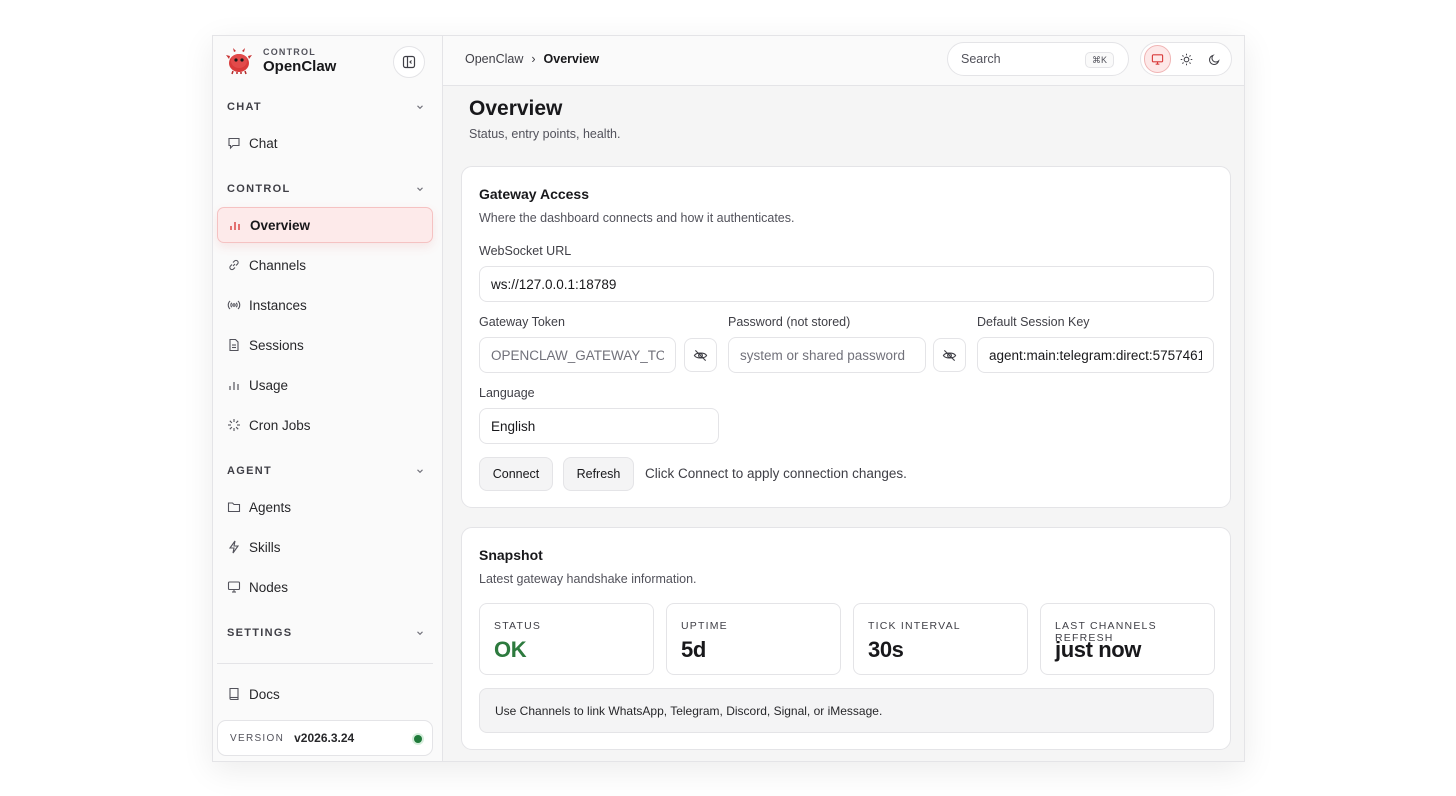  What do you see at coordinates (325, 265) in the screenshot?
I see `sidebar-item-channels: Channels` at bounding box center [325, 265].